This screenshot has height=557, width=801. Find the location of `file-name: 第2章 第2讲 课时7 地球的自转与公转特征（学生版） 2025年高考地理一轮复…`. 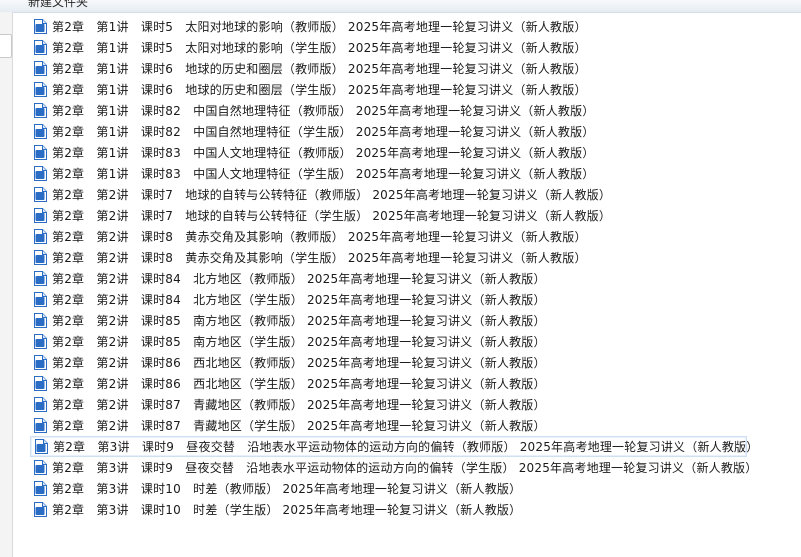

file-name: 第2章 第2讲 课时7 地球的自转与公转特征（学生版） 2025年高考地理一轮复… is located at coordinates (332, 216).